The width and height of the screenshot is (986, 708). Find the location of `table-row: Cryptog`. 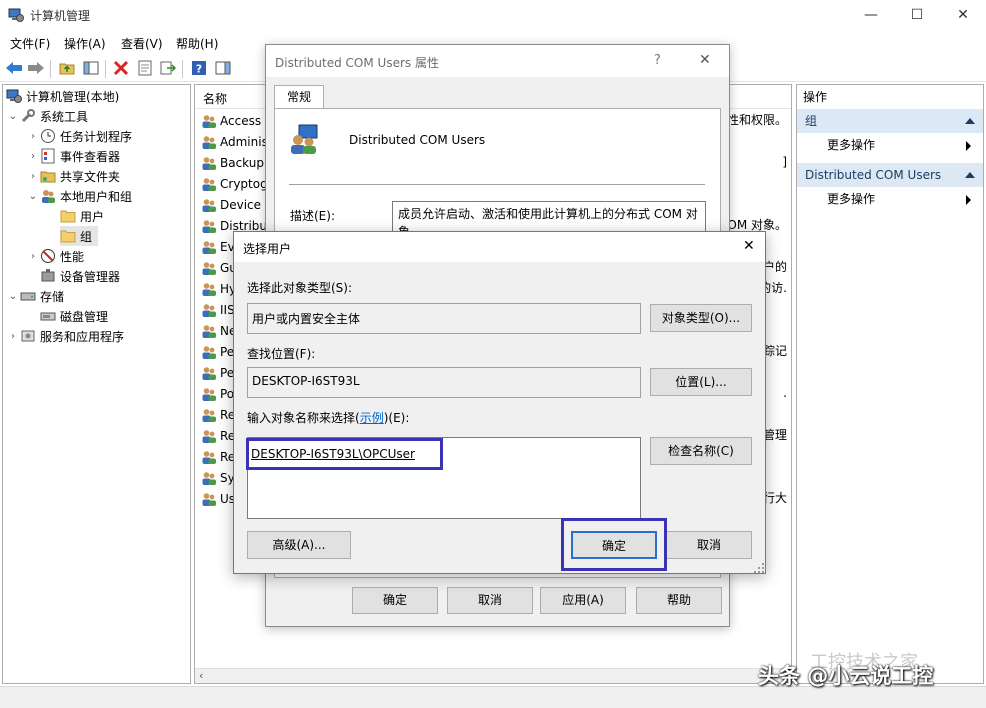

table-row: Cryptog is located at coordinates (234, 183).